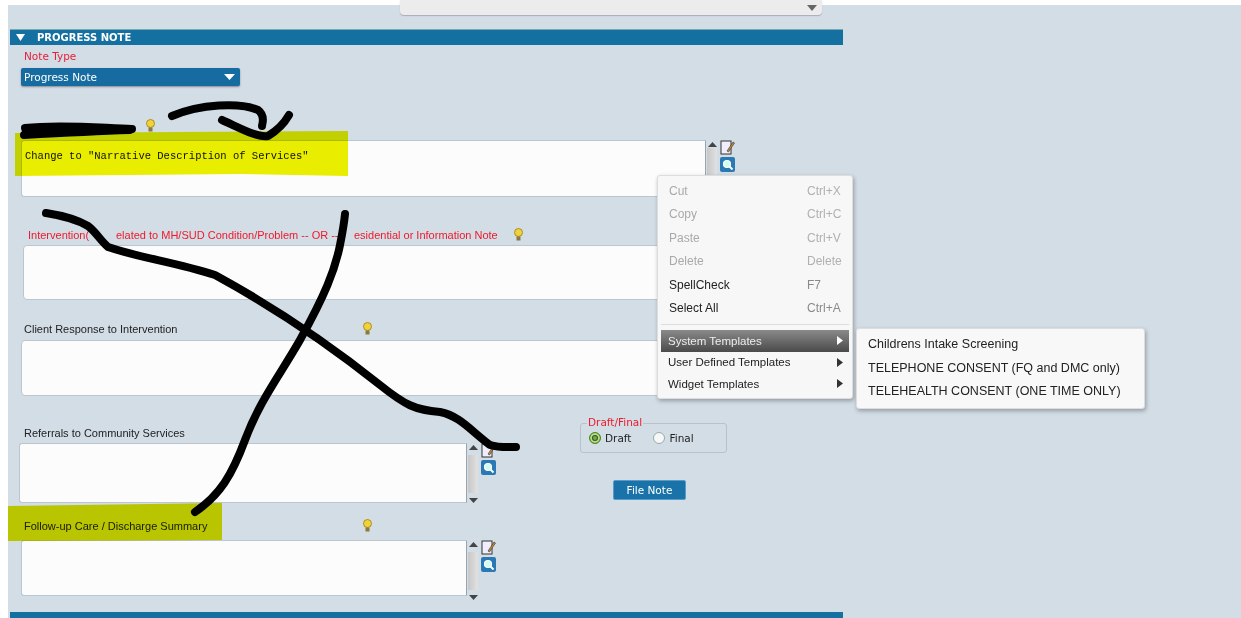 The height and width of the screenshot is (618, 1241). Describe the element at coordinates (101, 329) in the screenshot. I see `field-label: Client Response to Intervention` at that location.